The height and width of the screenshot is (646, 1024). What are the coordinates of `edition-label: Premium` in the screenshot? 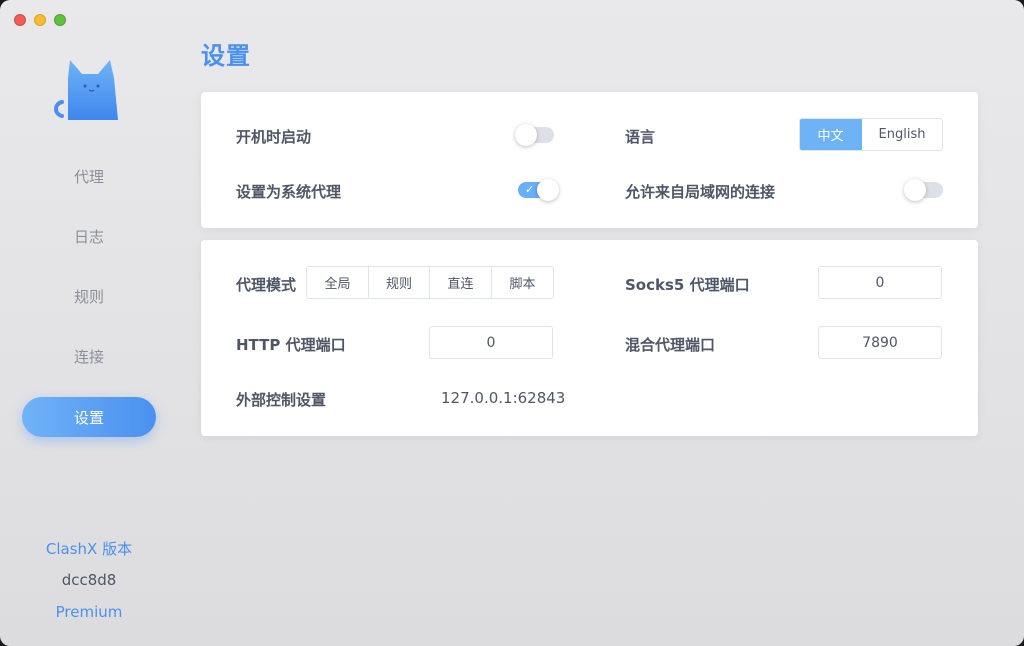 It's located at (89, 612).